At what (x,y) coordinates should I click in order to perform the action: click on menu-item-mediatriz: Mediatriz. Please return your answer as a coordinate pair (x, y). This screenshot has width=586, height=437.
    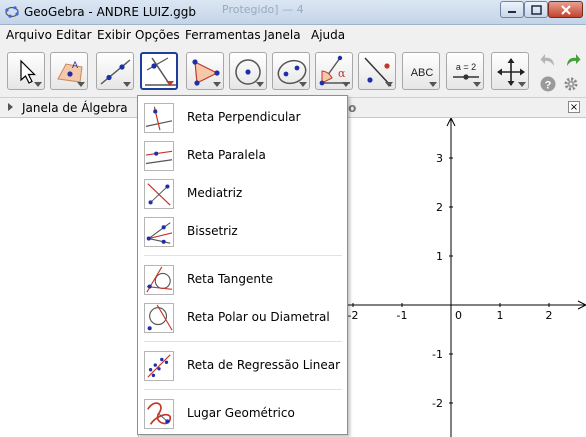
    Looking at the image, I should click on (242, 194).